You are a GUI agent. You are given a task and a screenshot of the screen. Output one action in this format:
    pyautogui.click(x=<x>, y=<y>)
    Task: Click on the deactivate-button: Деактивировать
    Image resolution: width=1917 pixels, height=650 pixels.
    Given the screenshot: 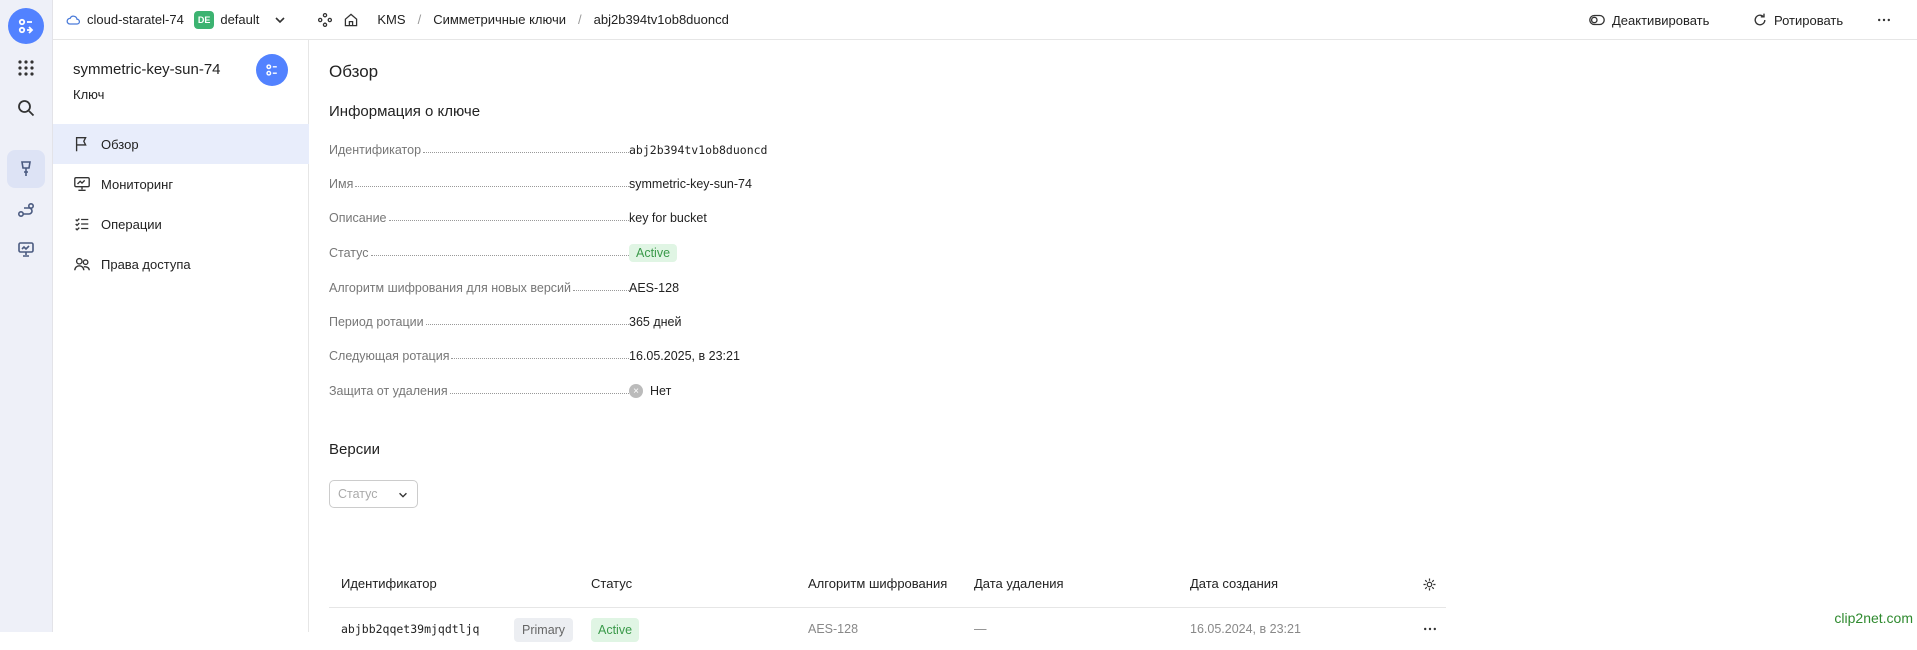 What is the action you would take?
    pyautogui.click(x=1648, y=20)
    